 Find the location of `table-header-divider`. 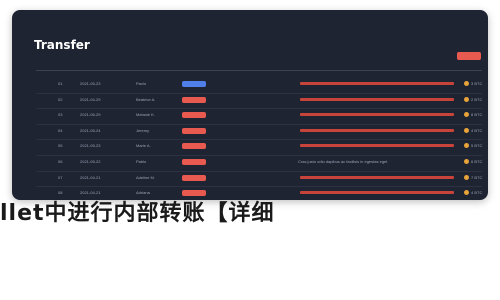

table-header-divider is located at coordinates (259, 70).